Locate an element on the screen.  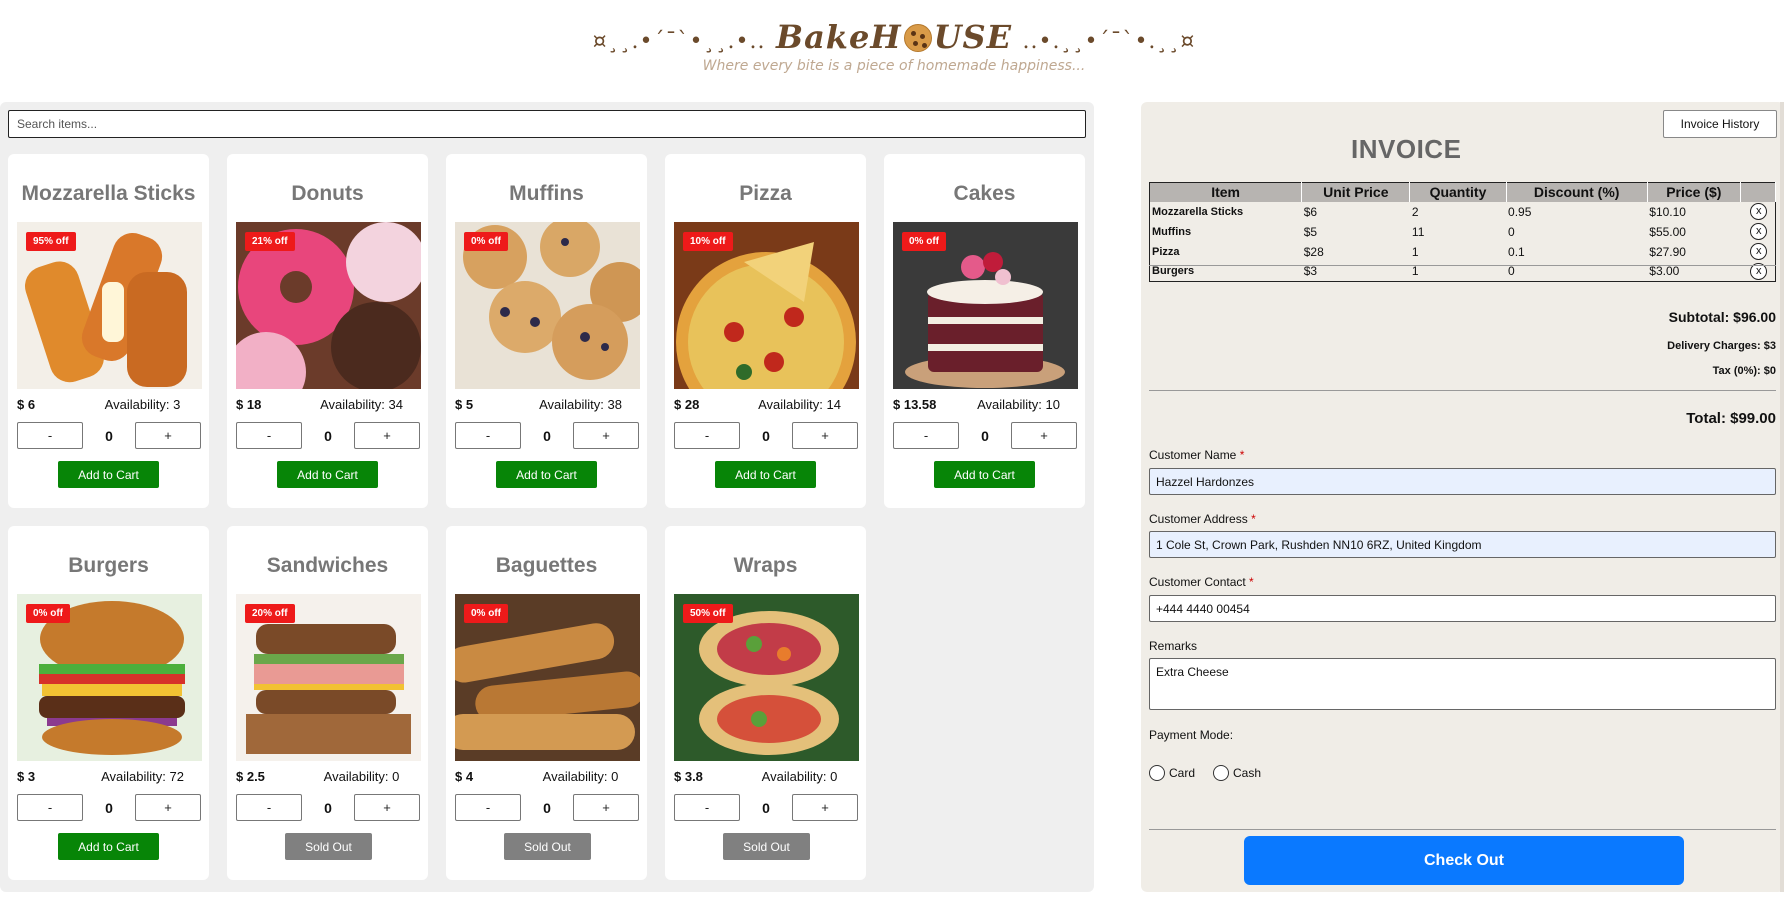
product-price: $ 3 is located at coordinates (26, 776).